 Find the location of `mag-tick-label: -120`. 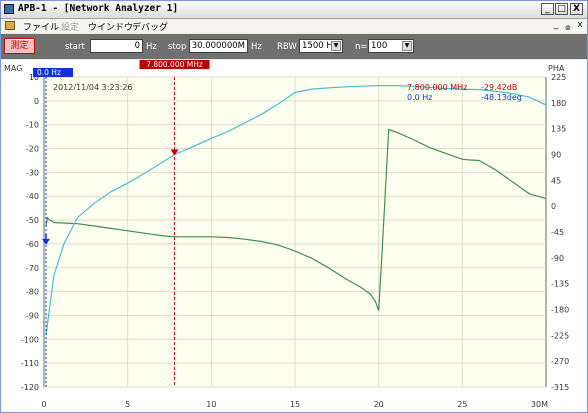

mag-tick-label: -120 is located at coordinates (30, 387).